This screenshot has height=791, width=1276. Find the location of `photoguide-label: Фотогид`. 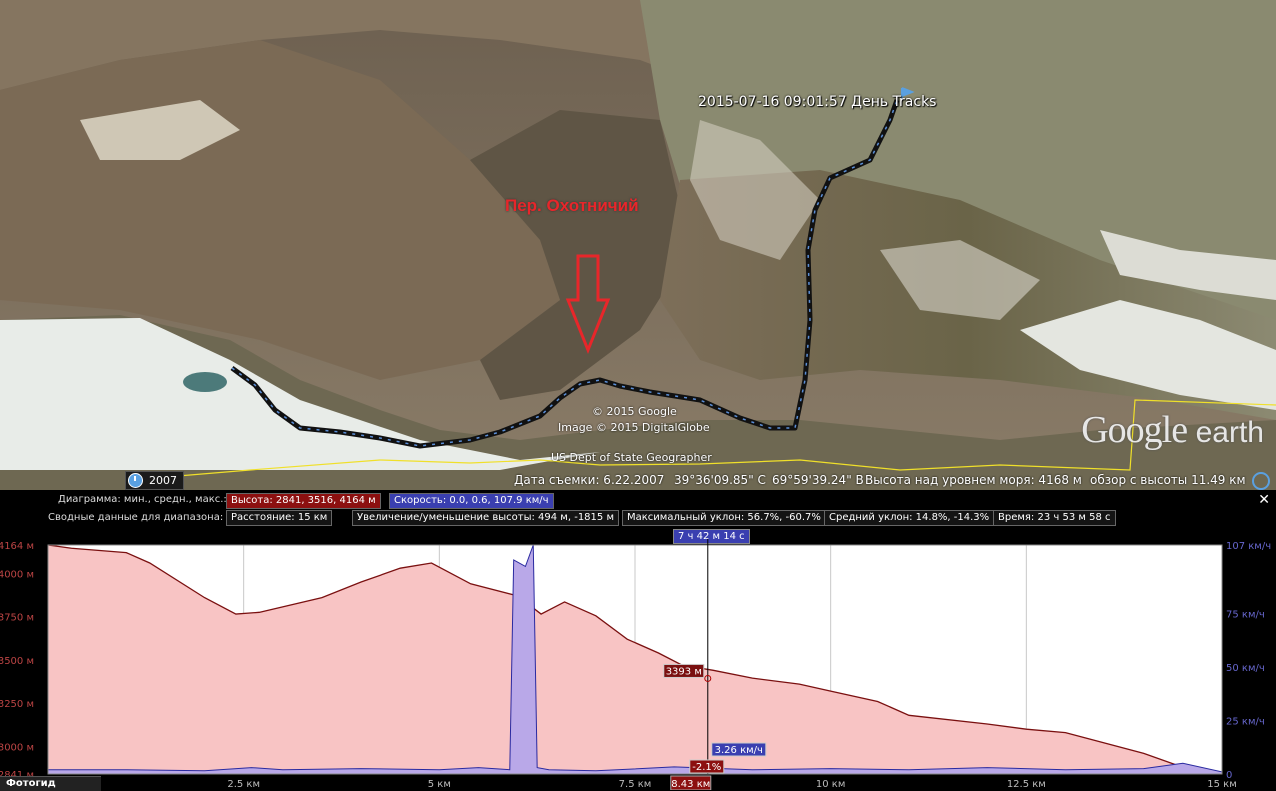

photoguide-label: Фотогид is located at coordinates (31, 783).